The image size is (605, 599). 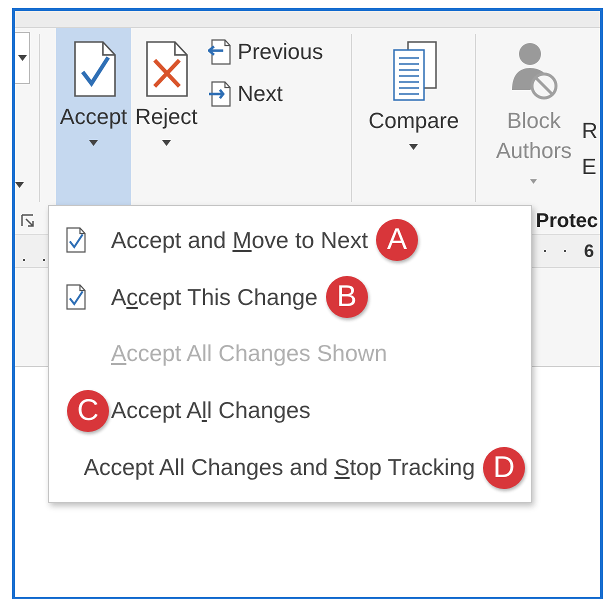 I want to click on accept-button: Accept, so click(x=94, y=118).